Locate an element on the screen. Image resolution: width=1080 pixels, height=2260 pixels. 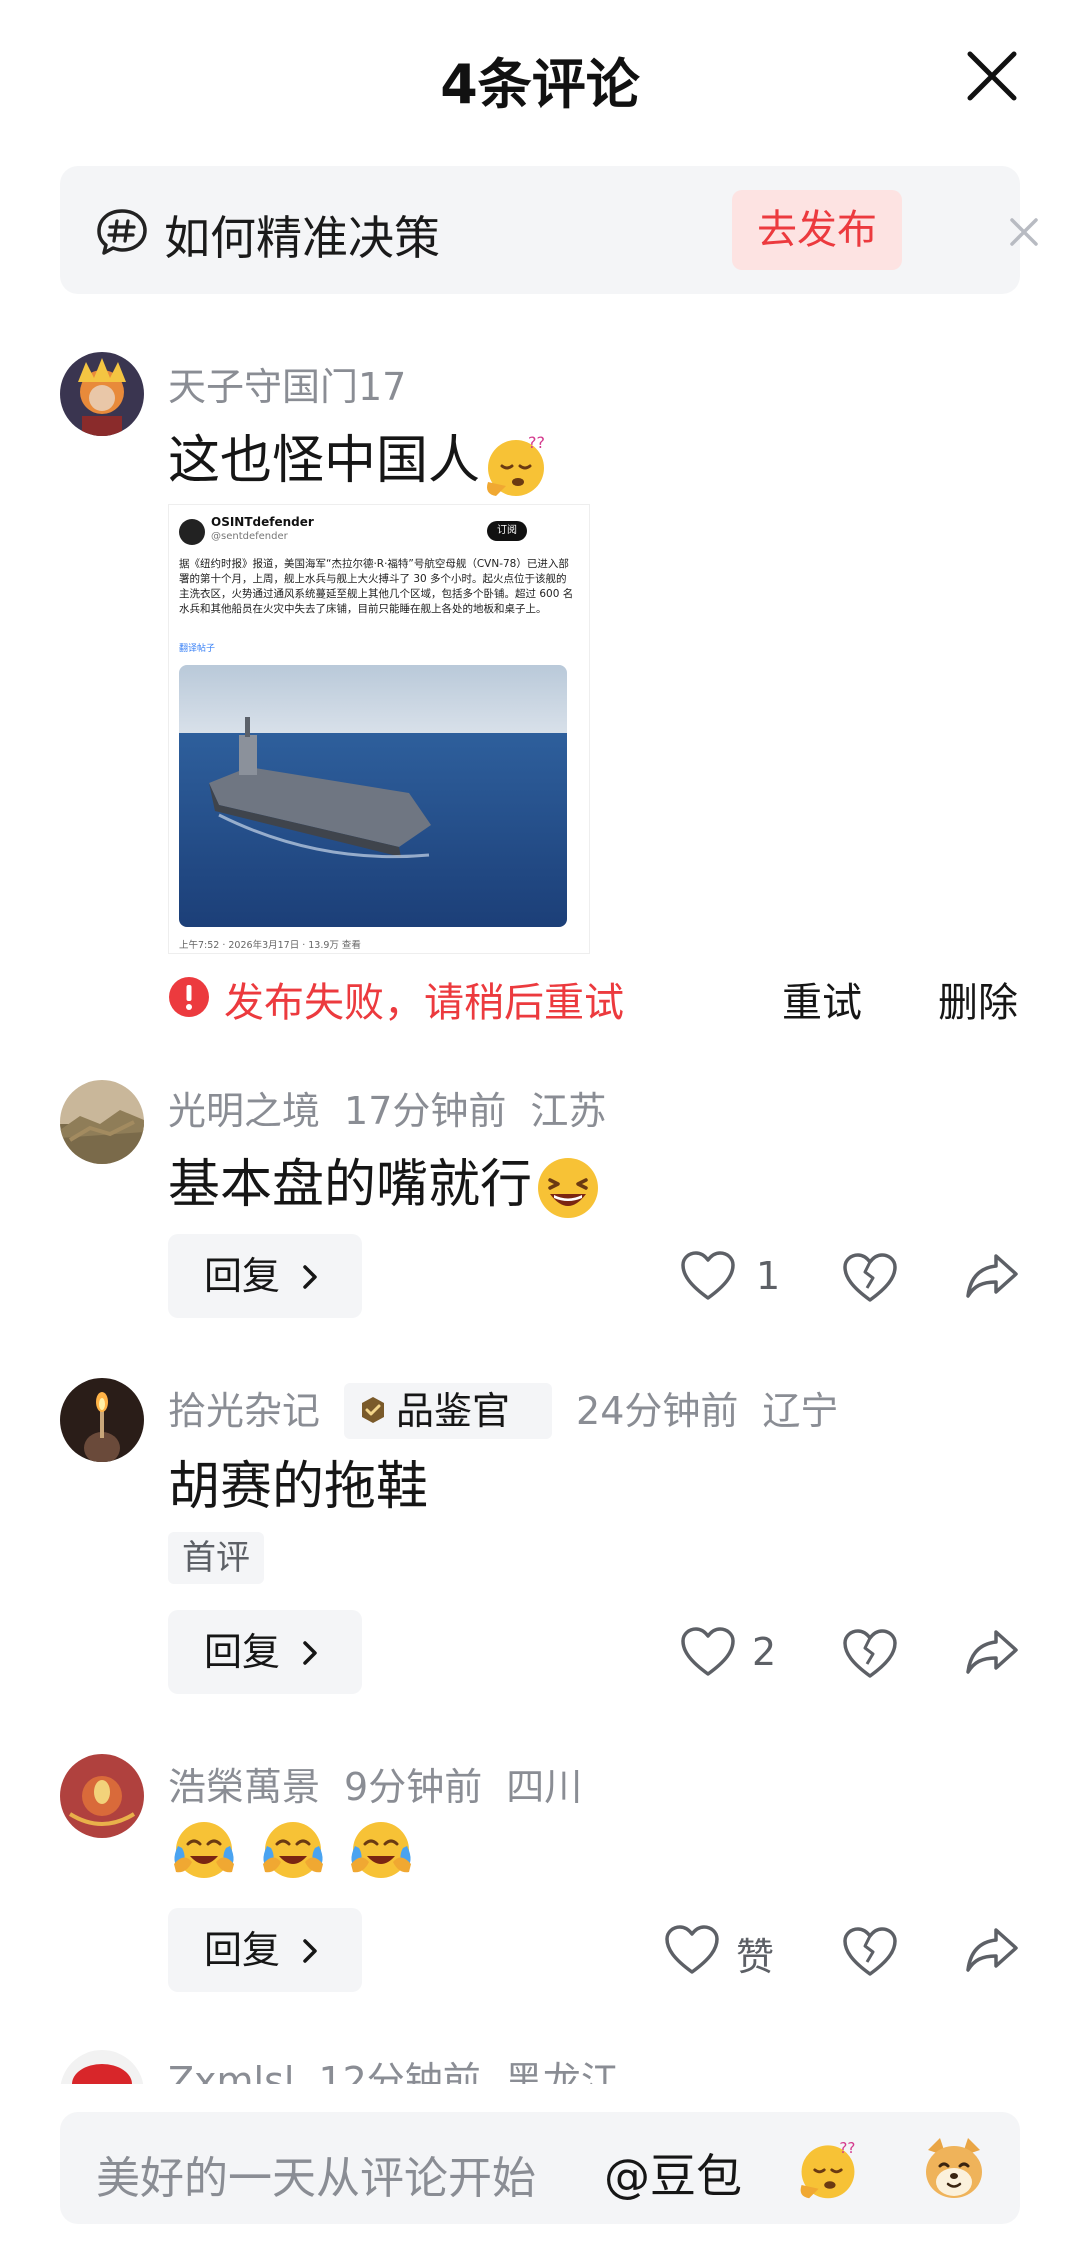
image-translate-link: 翻译帖子 is located at coordinates (197, 649).